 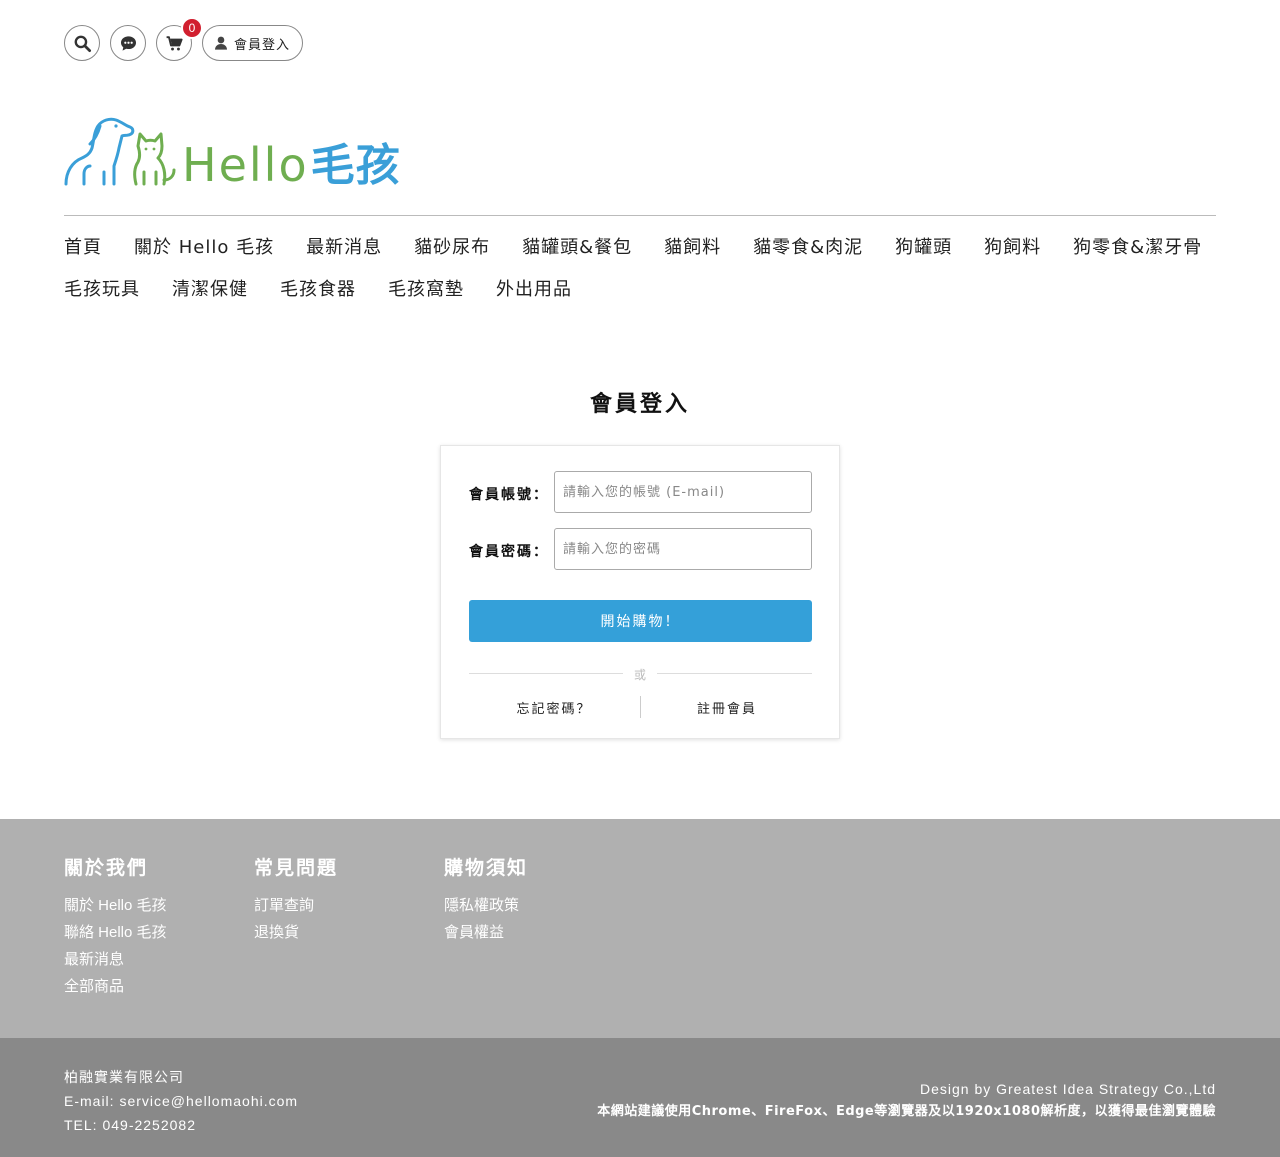 What do you see at coordinates (106, 868) in the screenshot?
I see `footer-col-title: 關於我們` at bounding box center [106, 868].